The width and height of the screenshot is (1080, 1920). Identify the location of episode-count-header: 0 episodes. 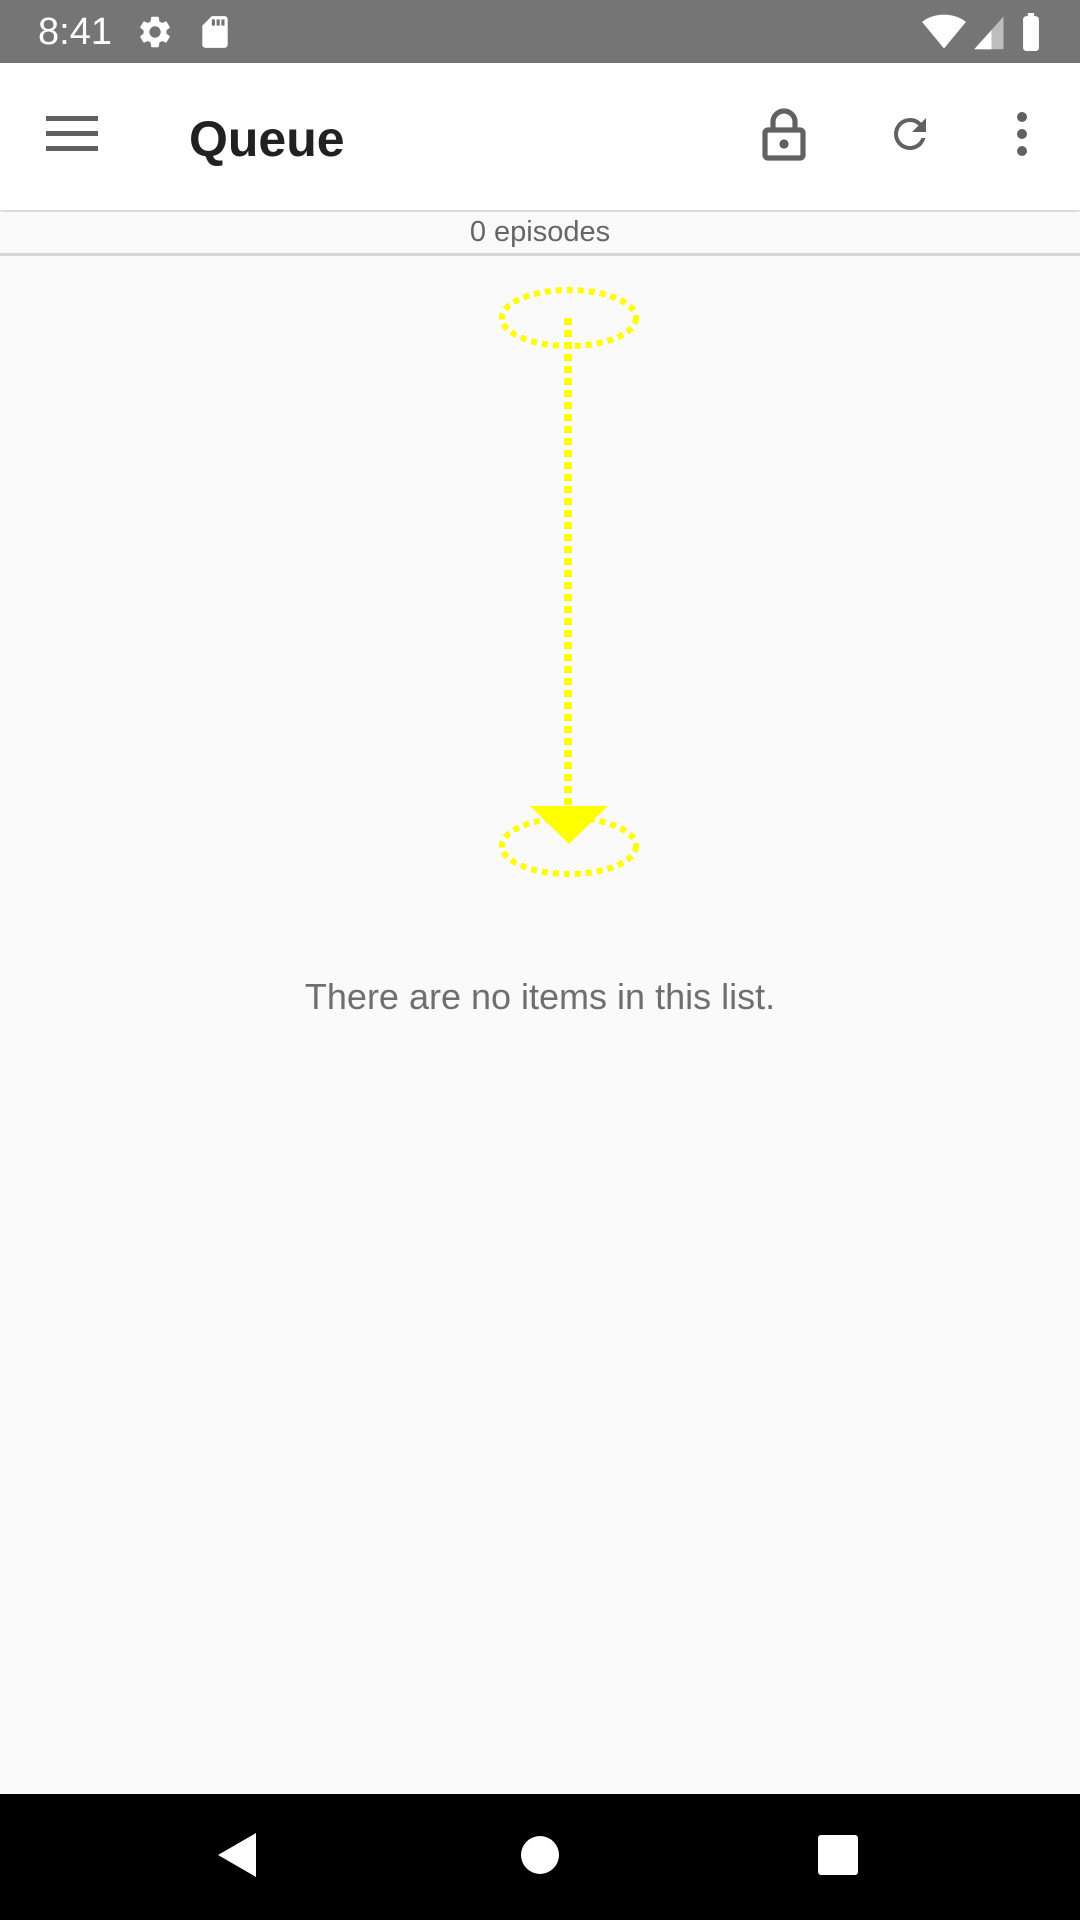
(540, 234).